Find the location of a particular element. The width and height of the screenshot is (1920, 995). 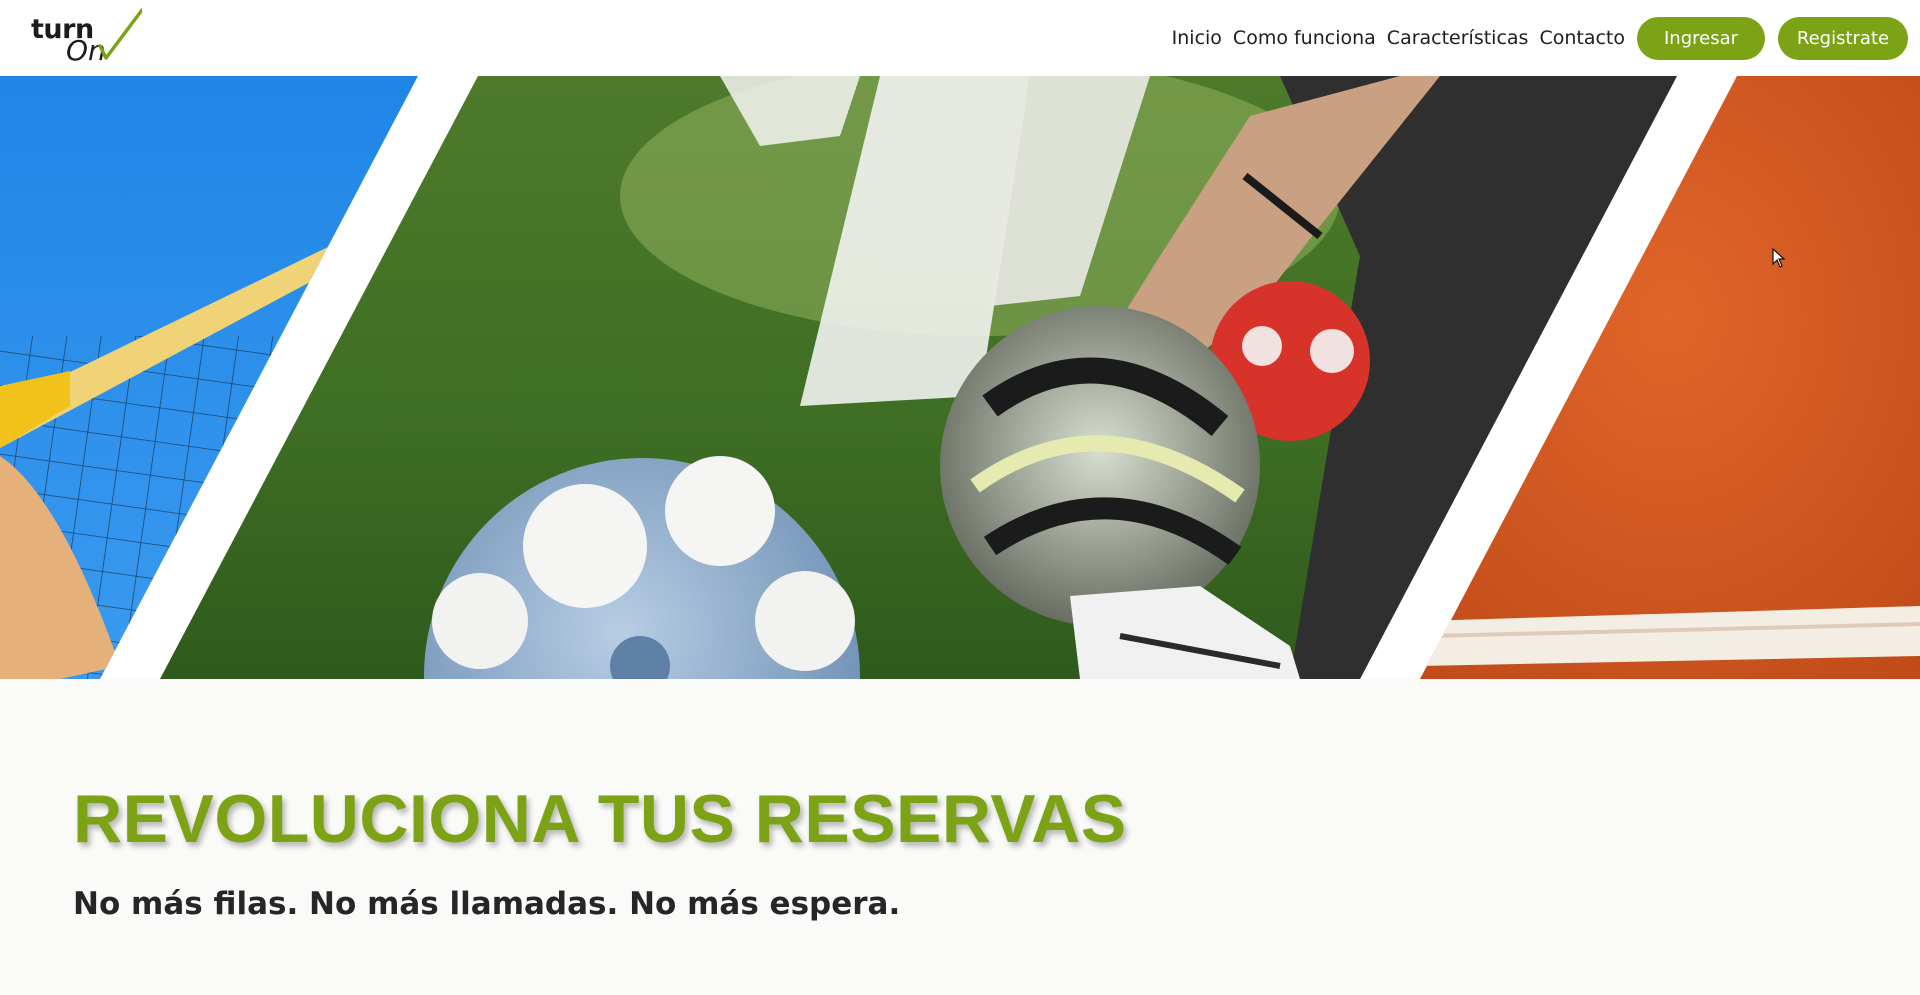

nav-link-caracteristicas: Características is located at coordinates (1458, 38).